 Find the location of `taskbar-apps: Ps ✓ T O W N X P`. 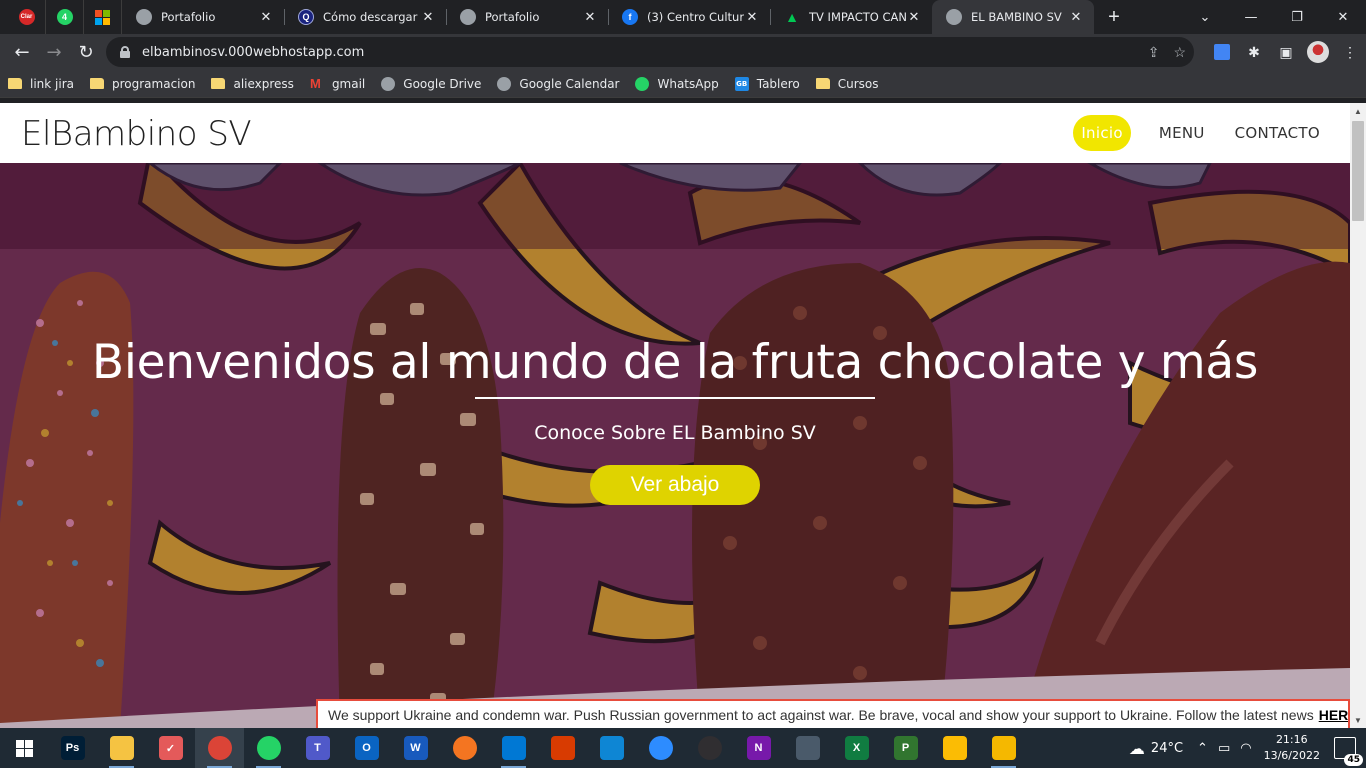

taskbar-apps: Ps ✓ T O W N X P is located at coordinates (538, 748).